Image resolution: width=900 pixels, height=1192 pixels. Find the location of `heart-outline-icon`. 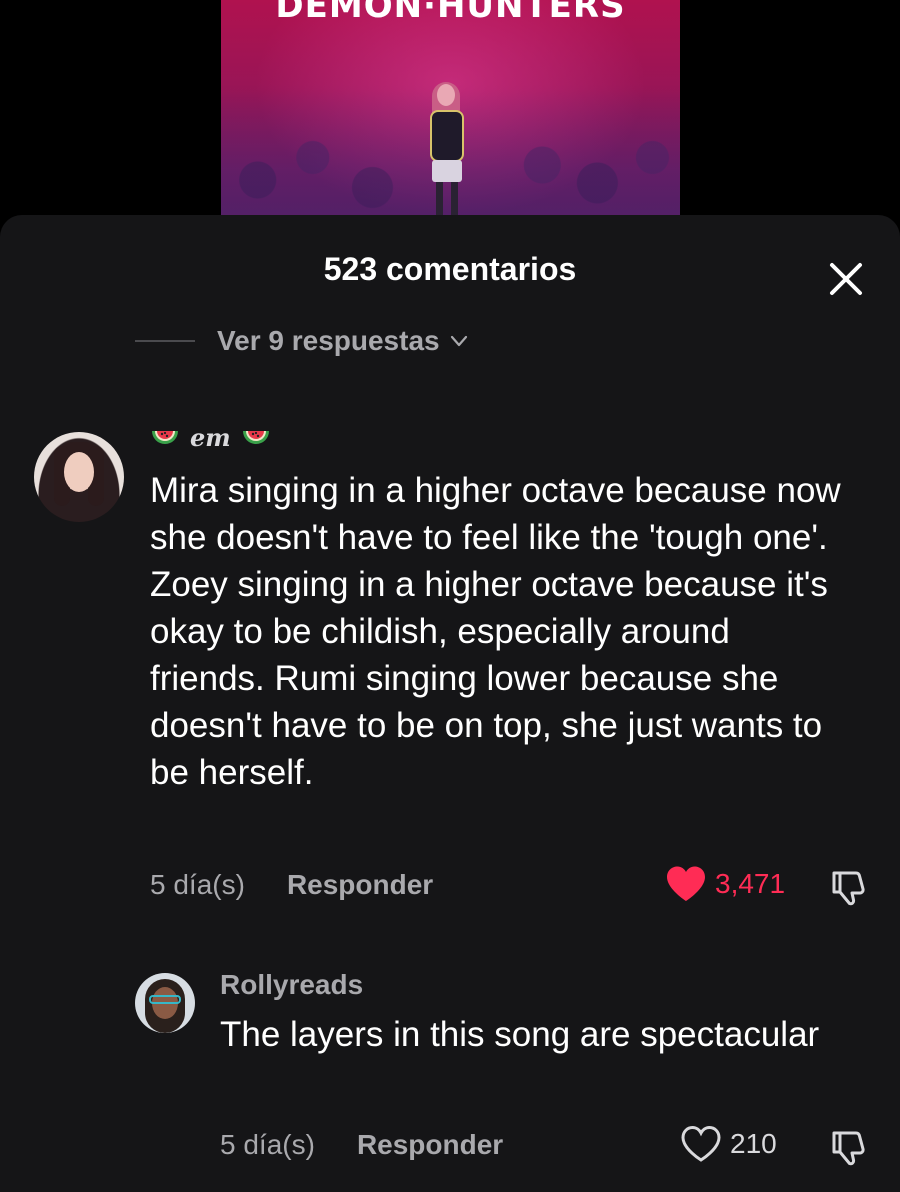

heart-outline-icon is located at coordinates (701, 1143).